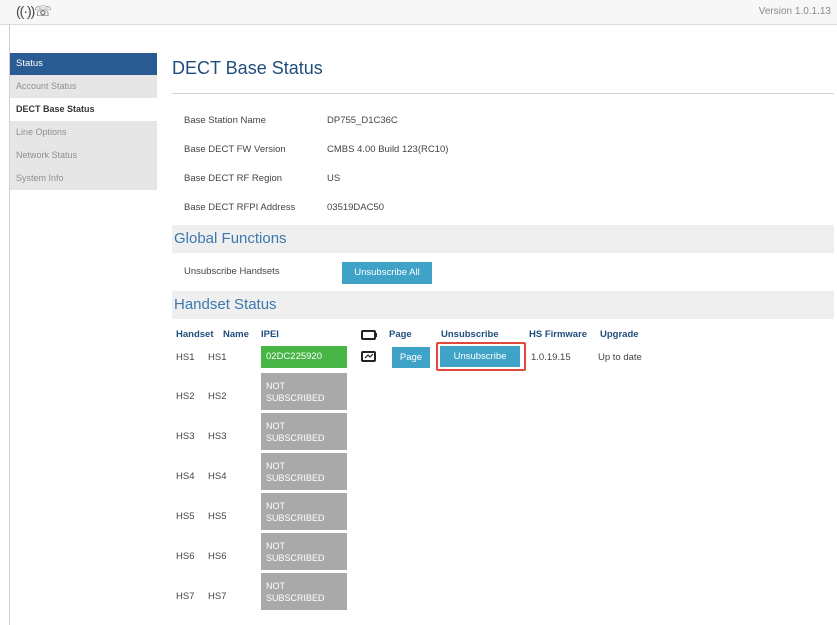 Image resolution: width=837 pixels, height=625 pixels. Describe the element at coordinates (185, 436) in the screenshot. I see `handset-id: HS3` at that location.